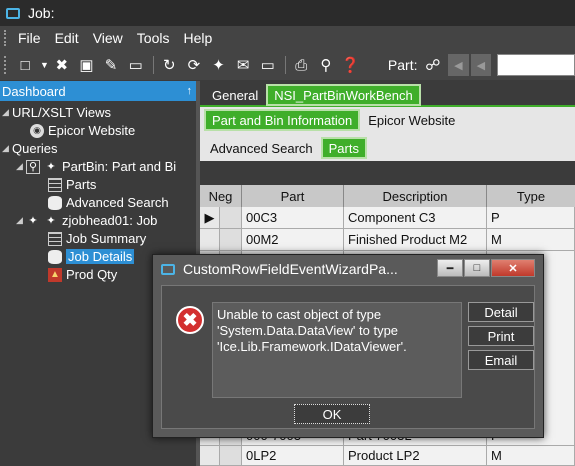  I want to click on dropdown-icon: ▼, so click(44, 65).